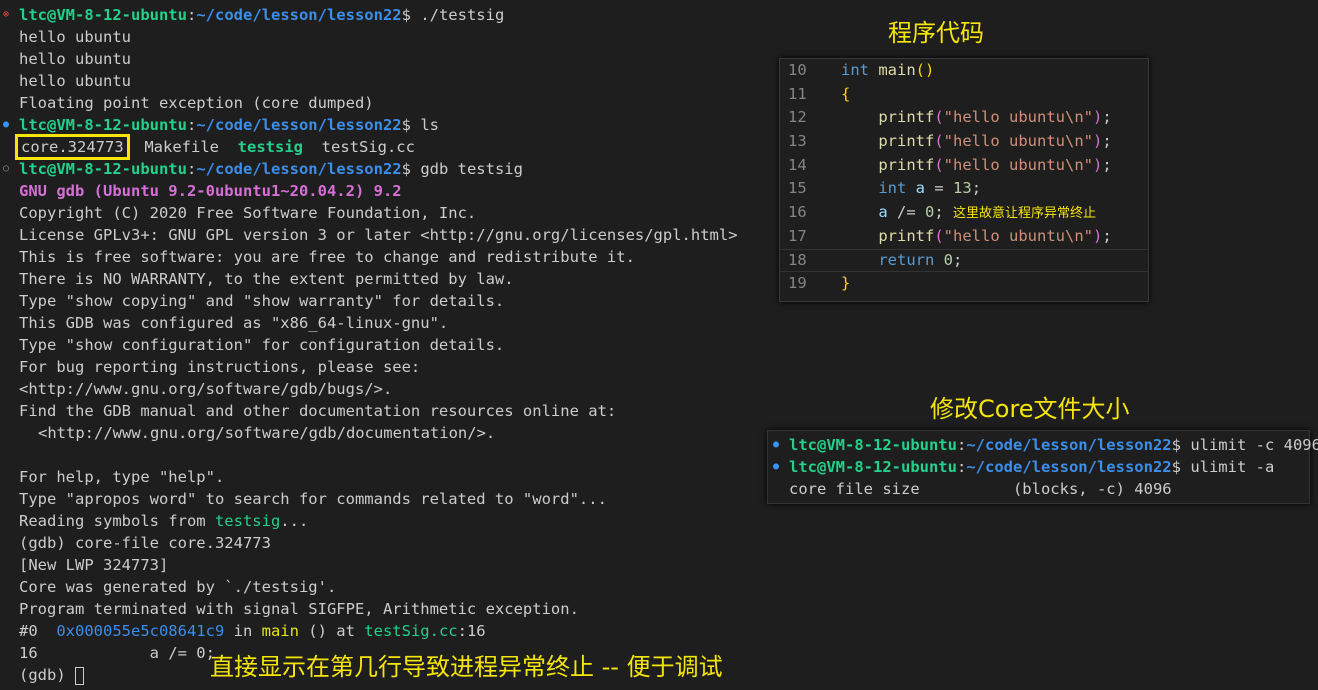 Image resolution: width=1318 pixels, height=690 pixels. What do you see at coordinates (79, 675) in the screenshot?
I see `terminal-cursor` at bounding box center [79, 675].